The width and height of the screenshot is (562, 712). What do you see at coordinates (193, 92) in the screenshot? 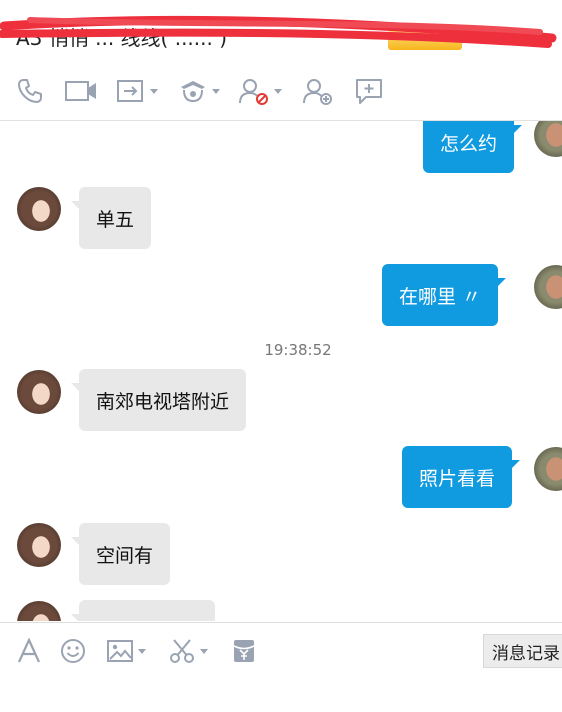
I see `app-store-icon` at bounding box center [193, 92].